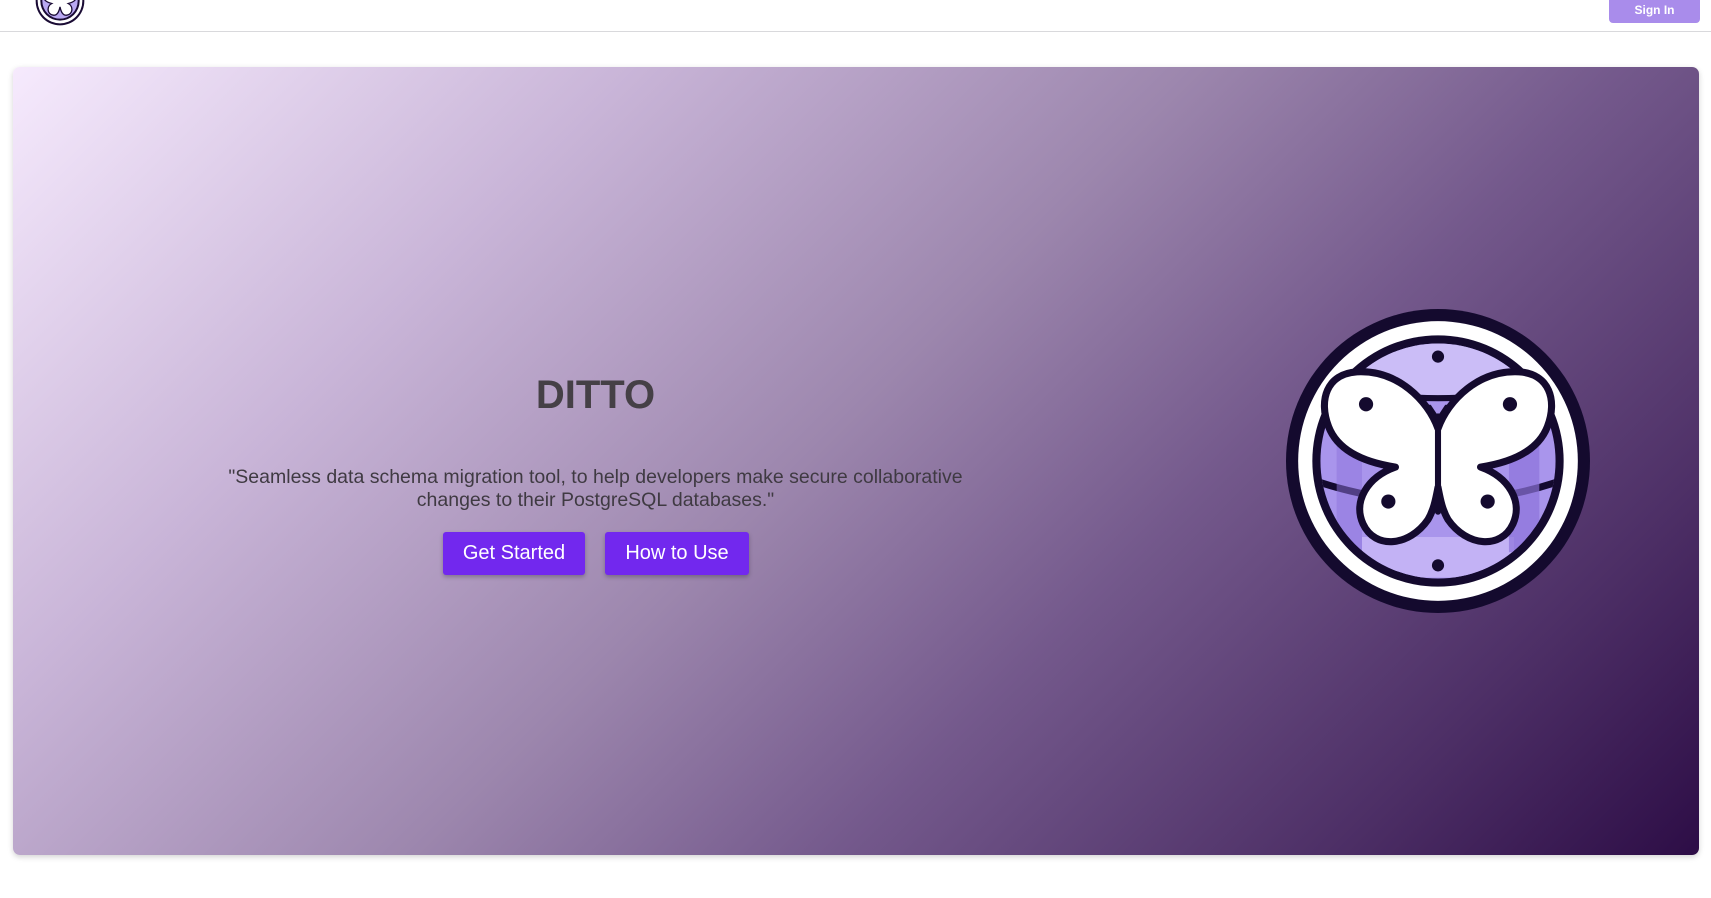 The height and width of the screenshot is (898, 1711). What do you see at coordinates (855, 16) in the screenshot?
I see `top-navigation-bar: Sign In` at bounding box center [855, 16].